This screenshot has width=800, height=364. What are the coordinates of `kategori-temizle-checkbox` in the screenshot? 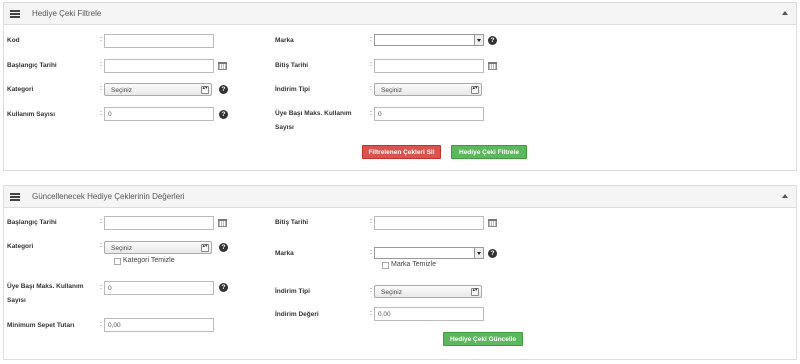 It's located at (117, 261).